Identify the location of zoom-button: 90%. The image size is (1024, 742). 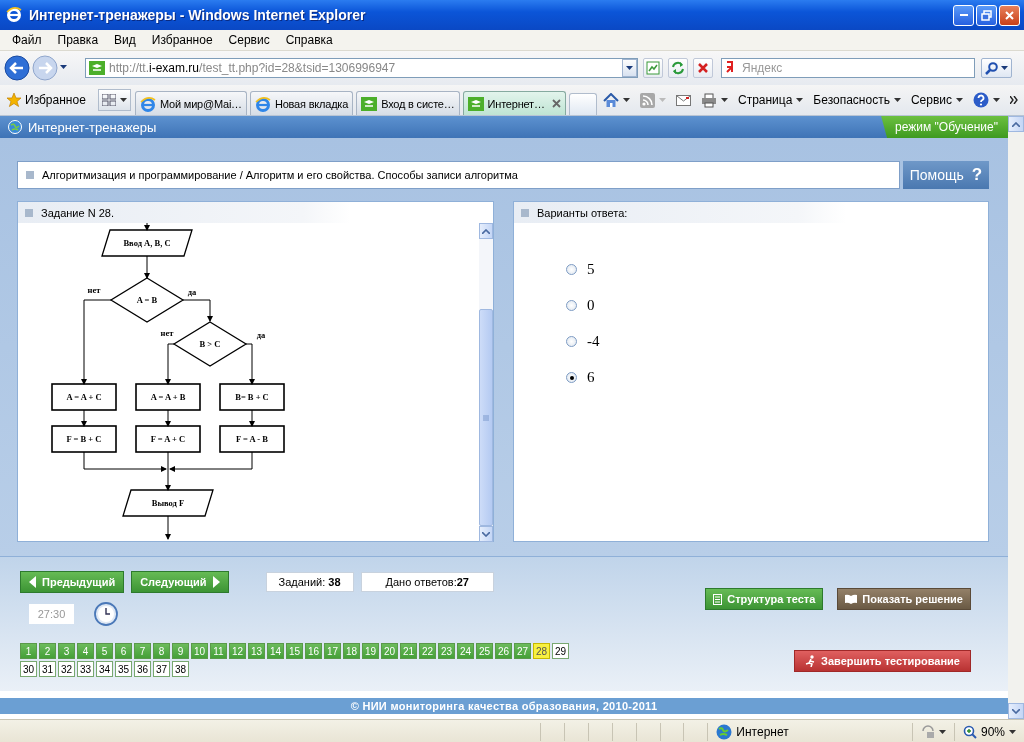
(989, 731).